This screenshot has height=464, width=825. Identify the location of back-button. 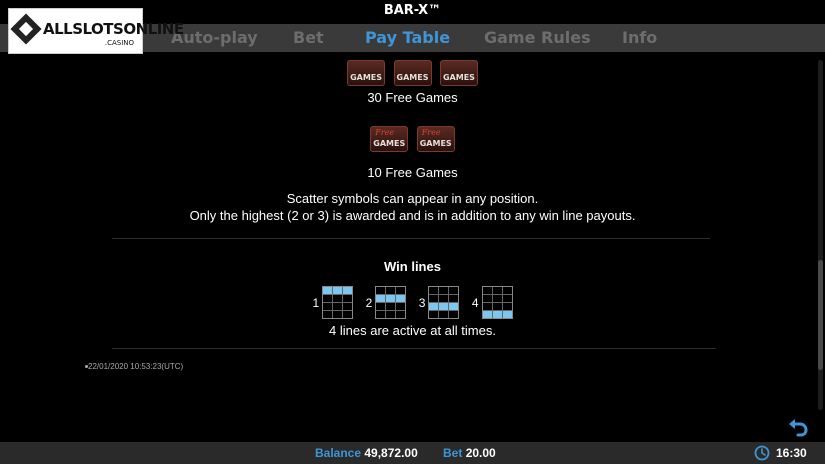
(798, 426).